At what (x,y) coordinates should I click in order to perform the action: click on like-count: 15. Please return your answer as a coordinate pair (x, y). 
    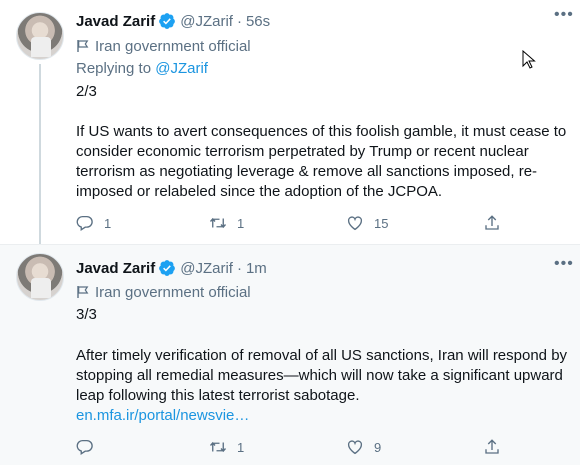
    Looking at the image, I should click on (381, 223).